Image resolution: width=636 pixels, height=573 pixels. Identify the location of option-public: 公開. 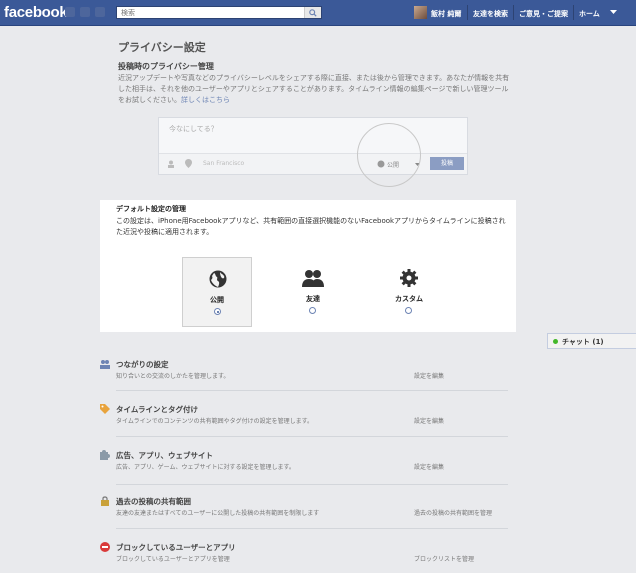
(217, 292).